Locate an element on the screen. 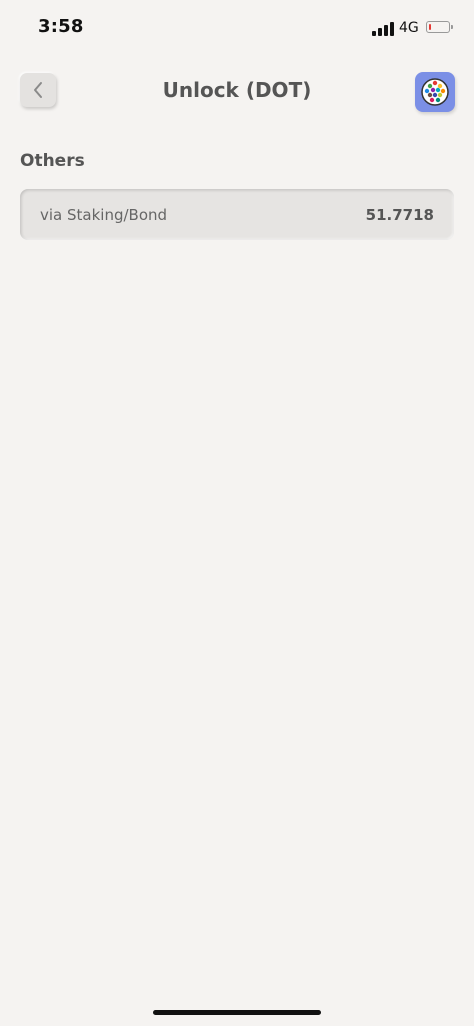  list-item-value: 51.7718 is located at coordinates (399, 214).